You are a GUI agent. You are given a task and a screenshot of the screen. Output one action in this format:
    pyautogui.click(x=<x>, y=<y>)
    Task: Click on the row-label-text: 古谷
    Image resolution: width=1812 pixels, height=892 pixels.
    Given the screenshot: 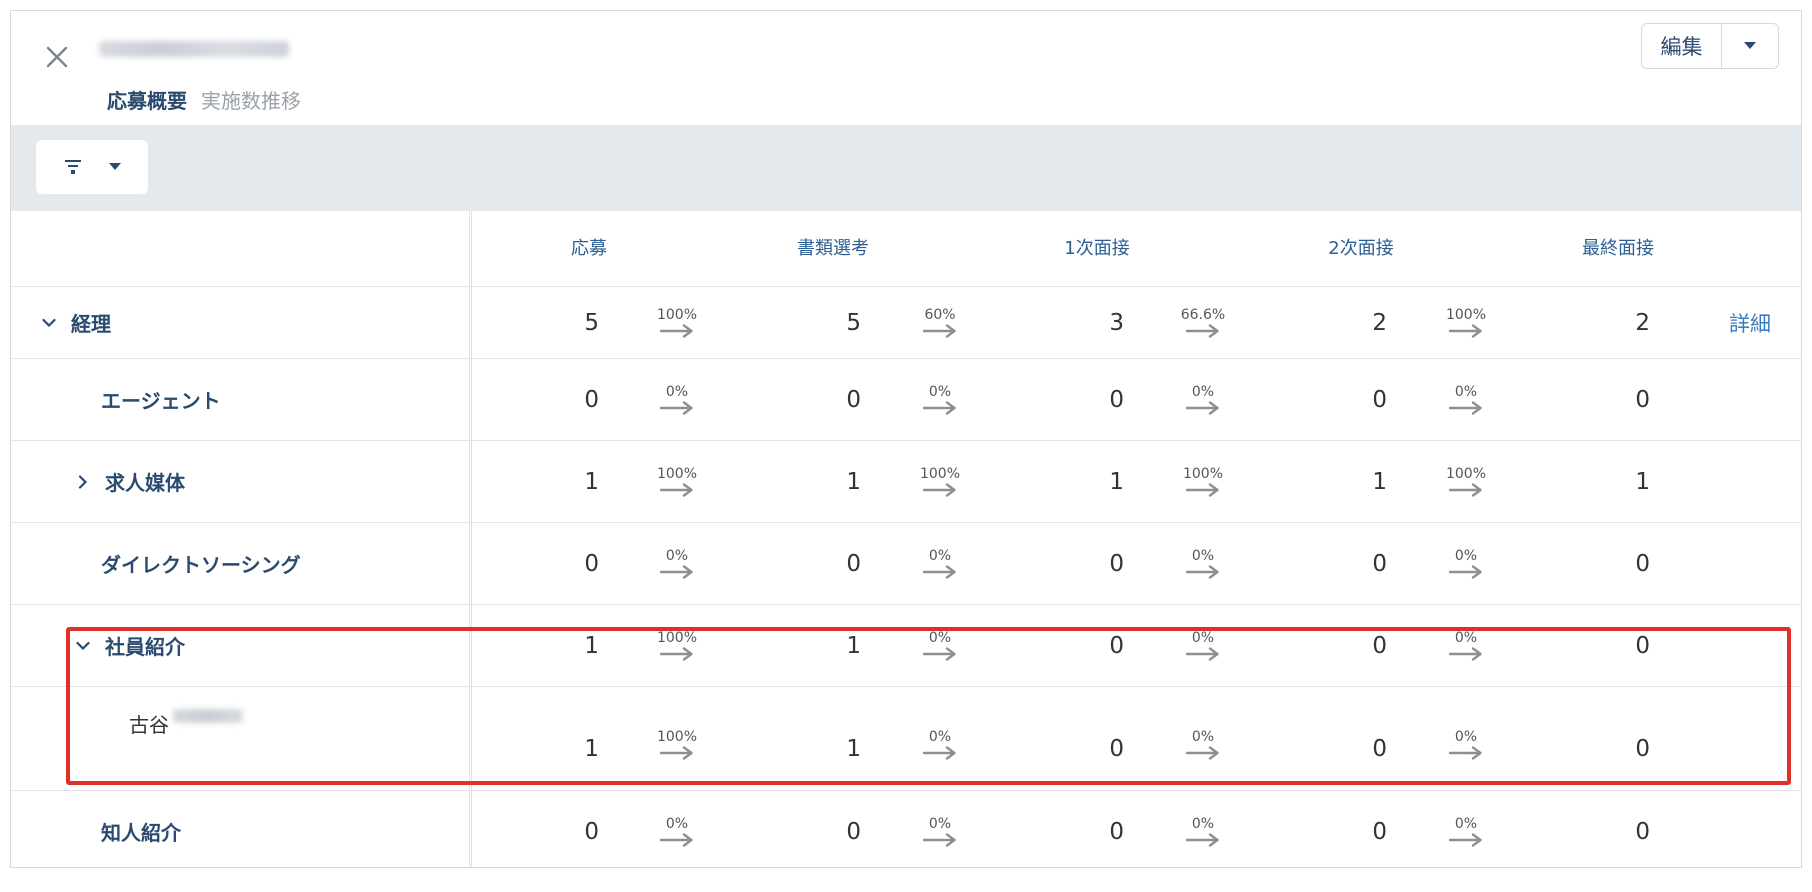 What is the action you would take?
    pyautogui.click(x=149, y=725)
    